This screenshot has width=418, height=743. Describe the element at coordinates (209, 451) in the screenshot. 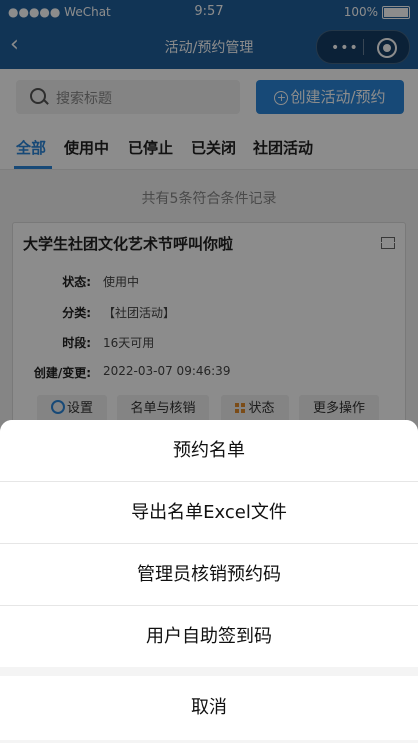

I see `action-reservation-list: 预约名单` at that location.